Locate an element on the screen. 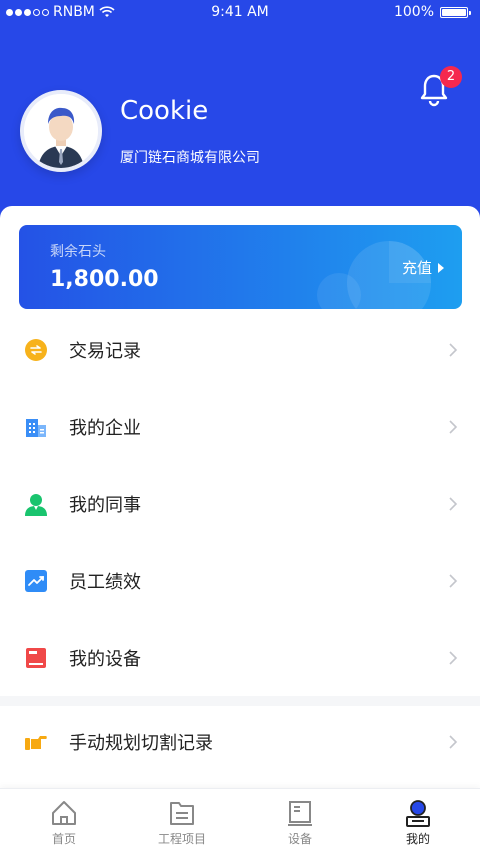 Image resolution: width=480 pixels, height=855 pixels. enterprise-icon is located at coordinates (36, 428).